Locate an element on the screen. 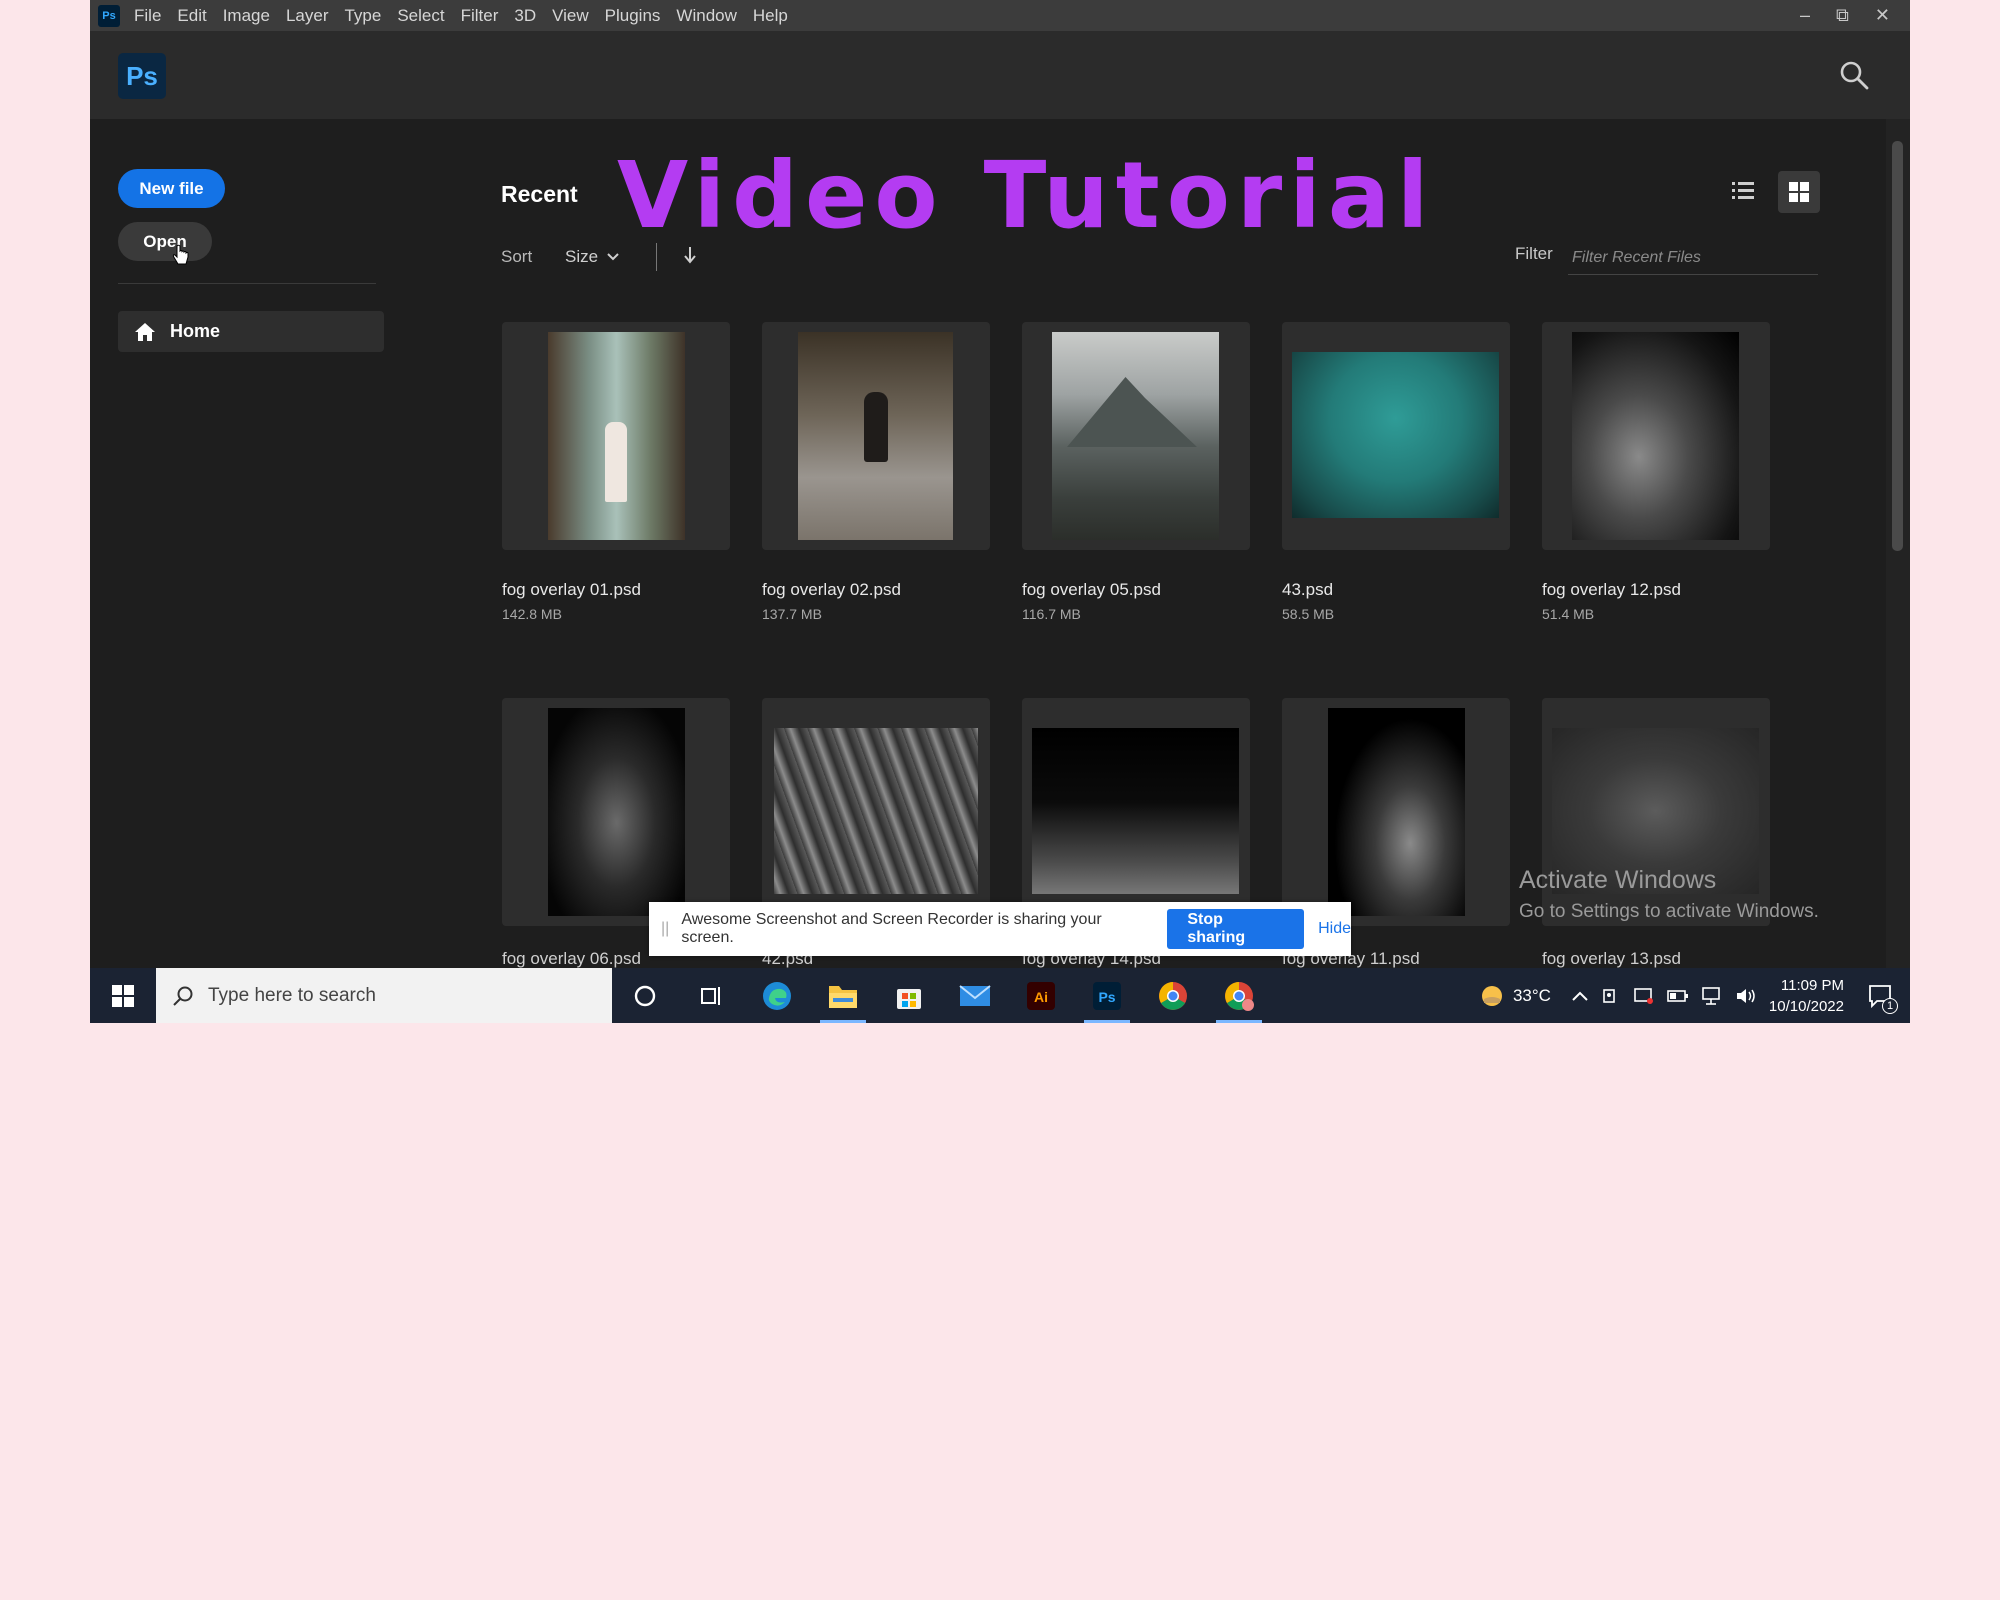 The height and width of the screenshot is (1600, 2000). filter-input is located at coordinates (1693, 258).